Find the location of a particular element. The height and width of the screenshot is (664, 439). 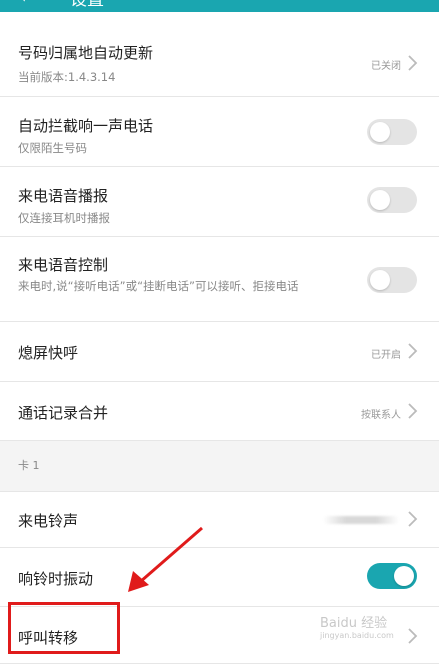

setting-subtitle: 来电时,说“接听电话”或“挂断电话”可以接听、拒接电话 is located at coordinates (158, 286).